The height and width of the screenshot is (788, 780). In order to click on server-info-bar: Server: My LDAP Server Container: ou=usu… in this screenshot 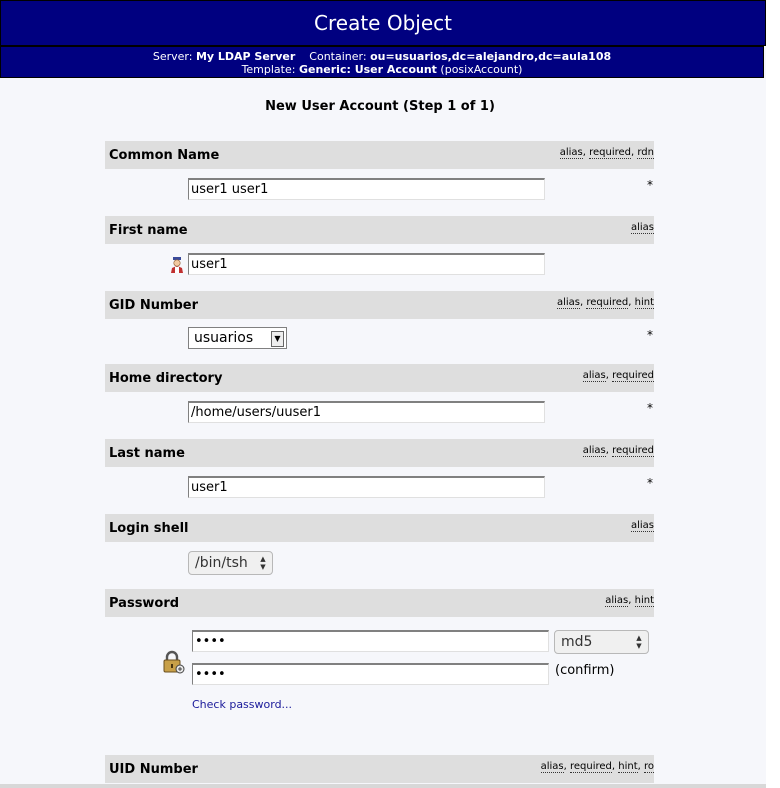, I will do `click(382, 62)`.